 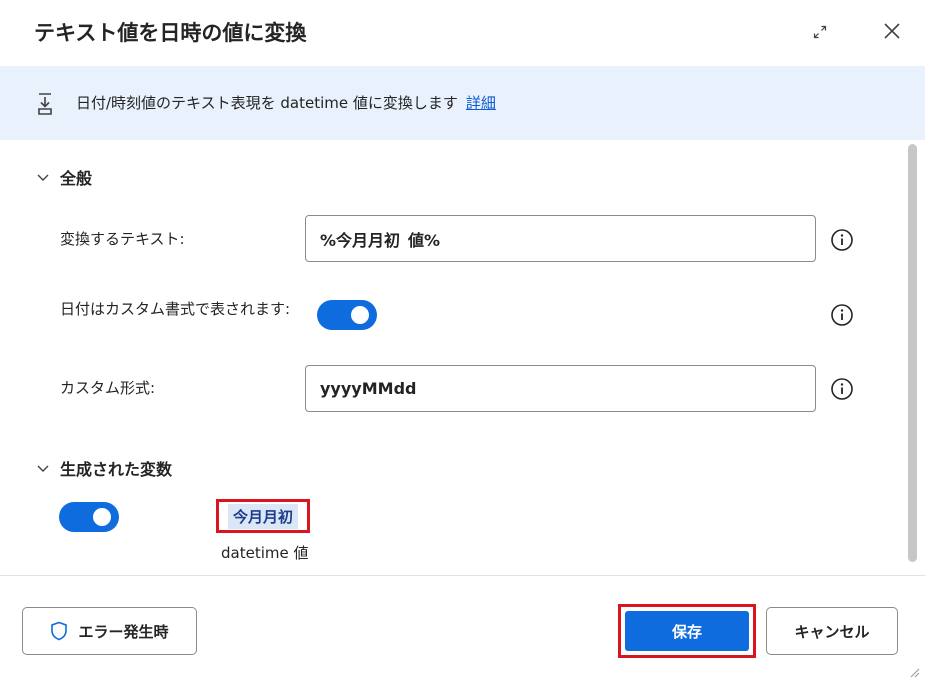 What do you see at coordinates (912, 353) in the screenshot?
I see `content-scrollbar` at bounding box center [912, 353].